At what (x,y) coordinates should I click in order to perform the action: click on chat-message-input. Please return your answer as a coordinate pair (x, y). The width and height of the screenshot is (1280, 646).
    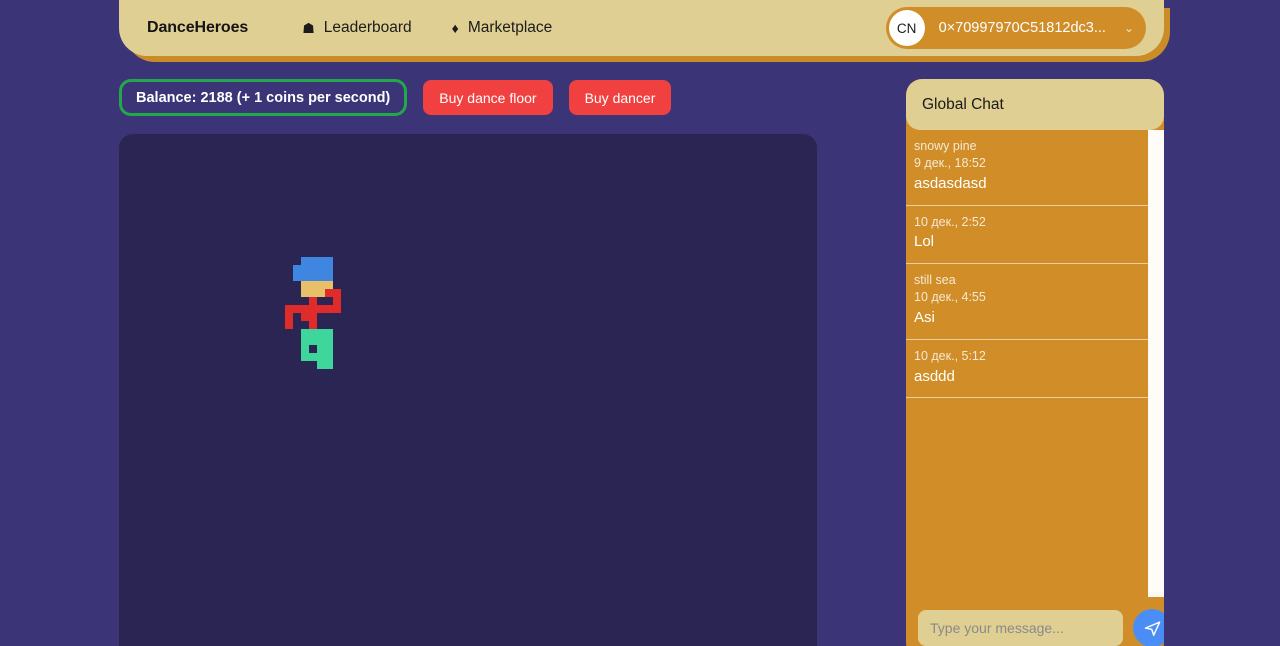
    Looking at the image, I should click on (1020, 628).